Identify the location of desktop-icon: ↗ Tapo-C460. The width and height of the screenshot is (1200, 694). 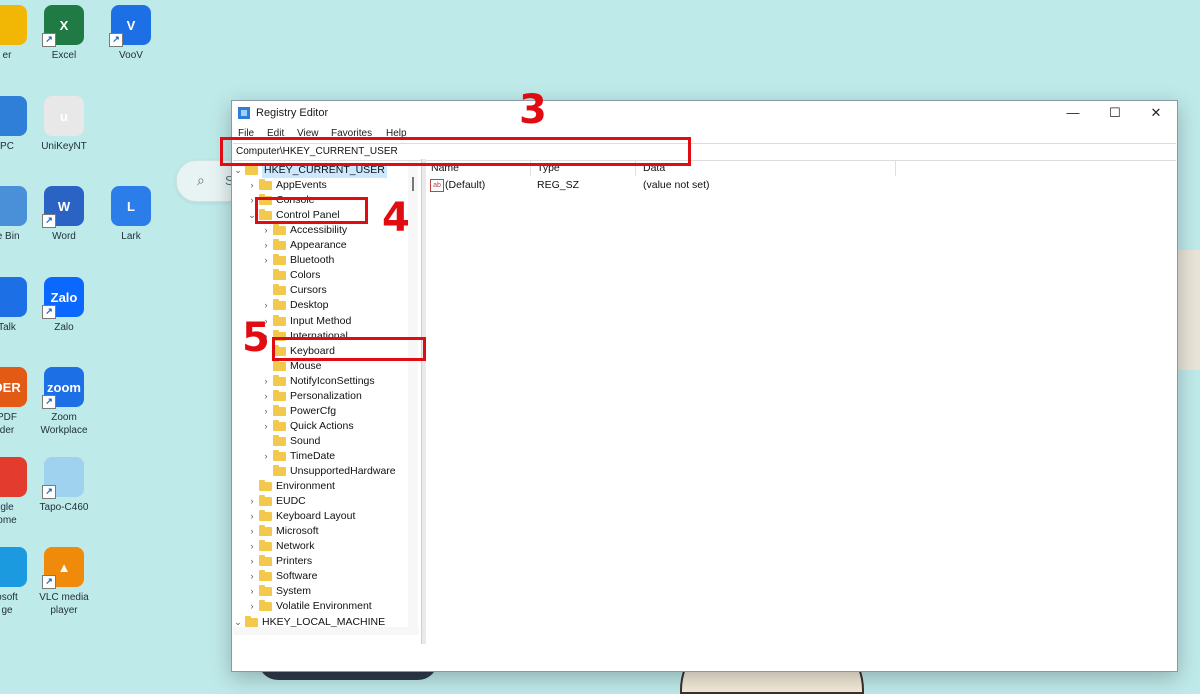
(64, 485).